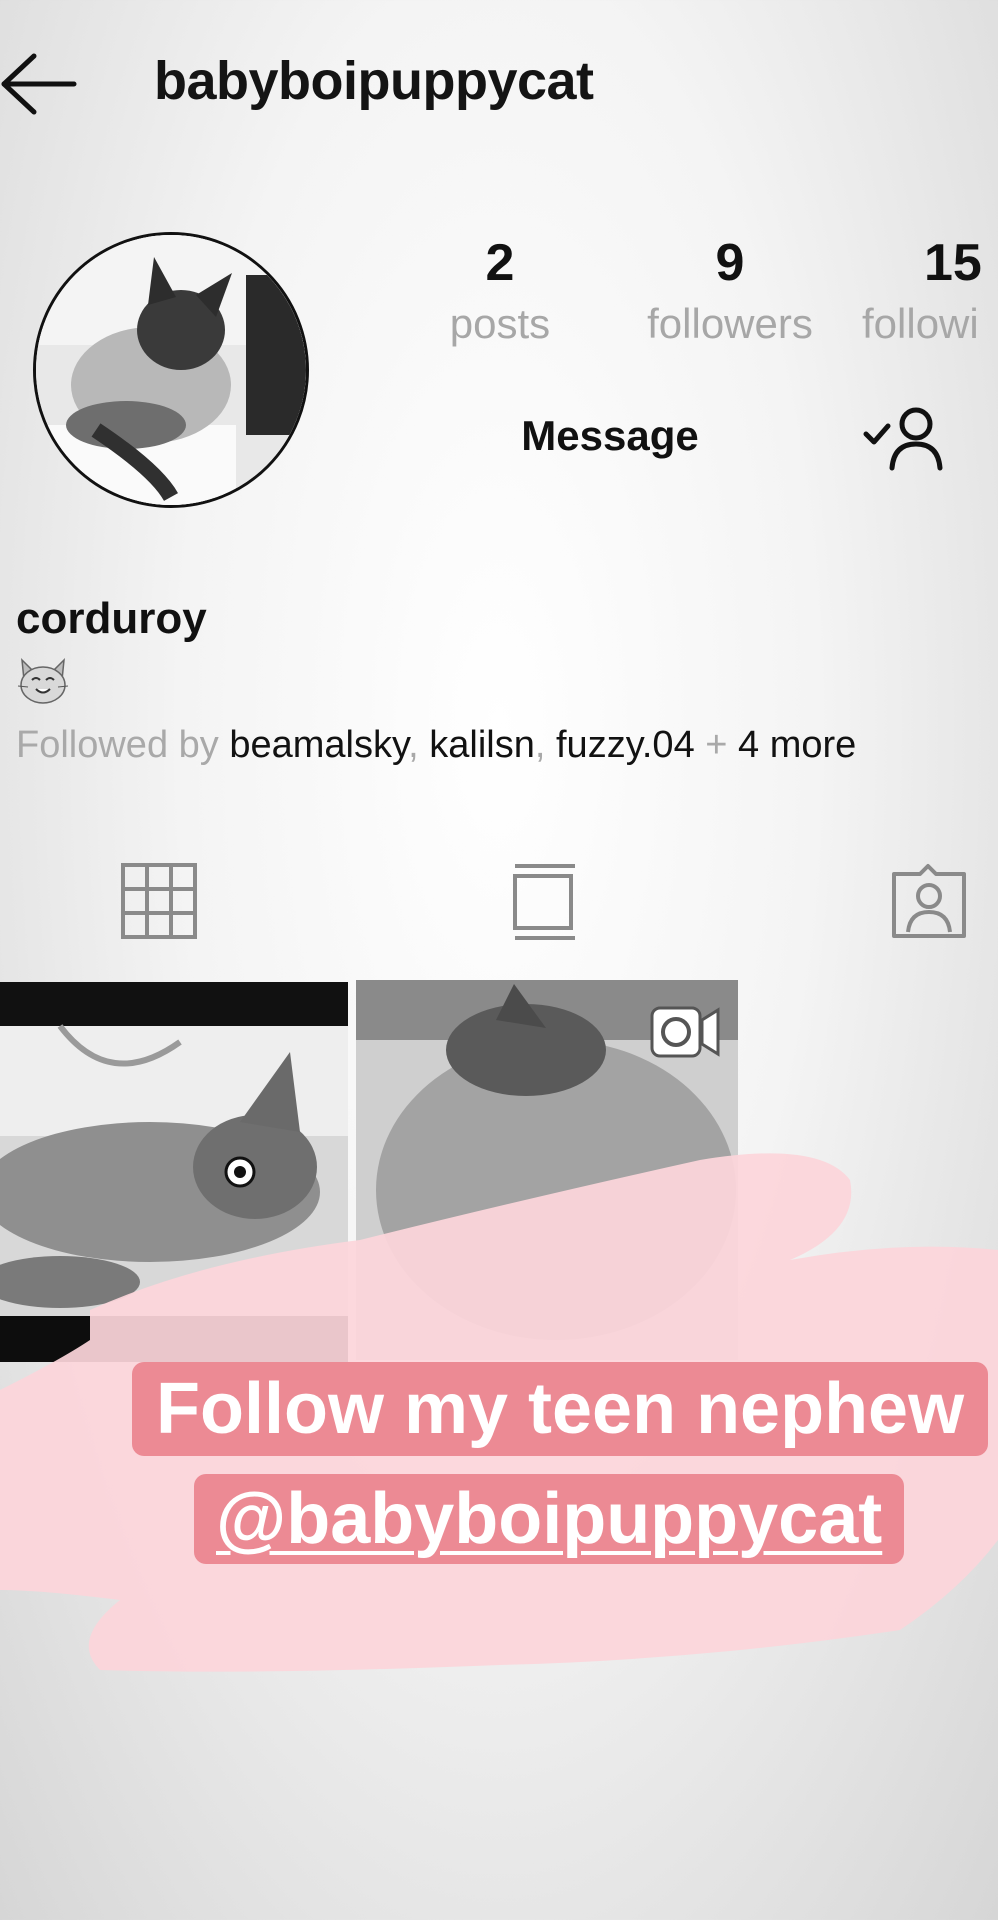 The height and width of the screenshot is (1920, 998). I want to click on following-check-user-icon, so click(903, 439).